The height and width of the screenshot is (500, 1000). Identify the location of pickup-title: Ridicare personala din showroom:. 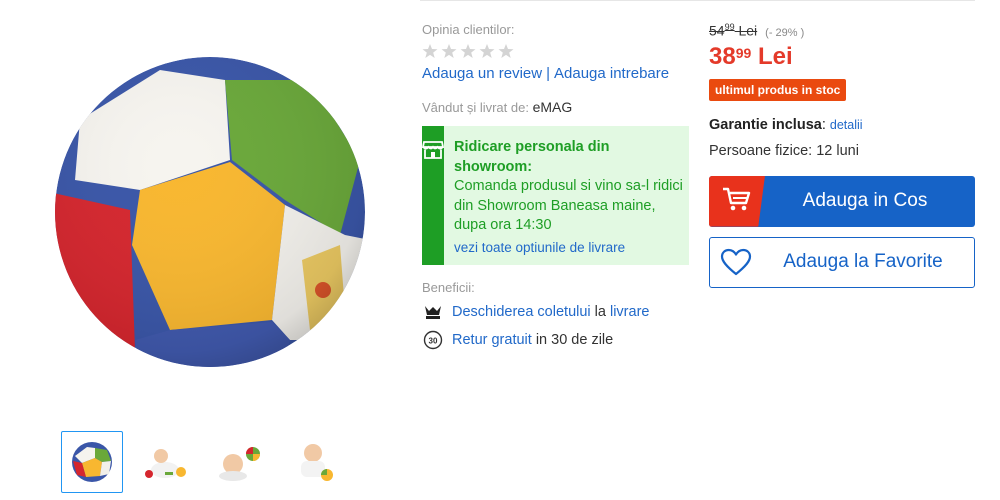
(532, 157).